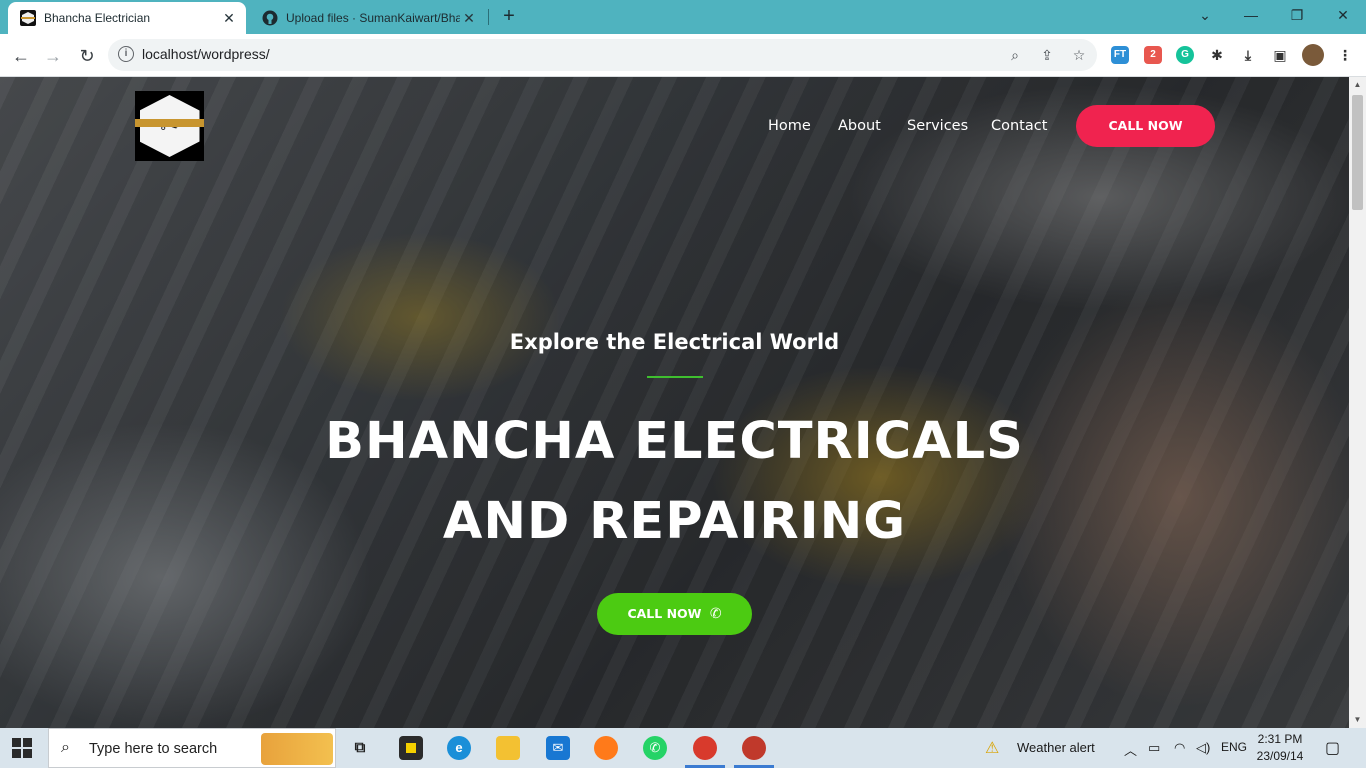  I want to click on download-icon: ⤓, so click(1248, 55).